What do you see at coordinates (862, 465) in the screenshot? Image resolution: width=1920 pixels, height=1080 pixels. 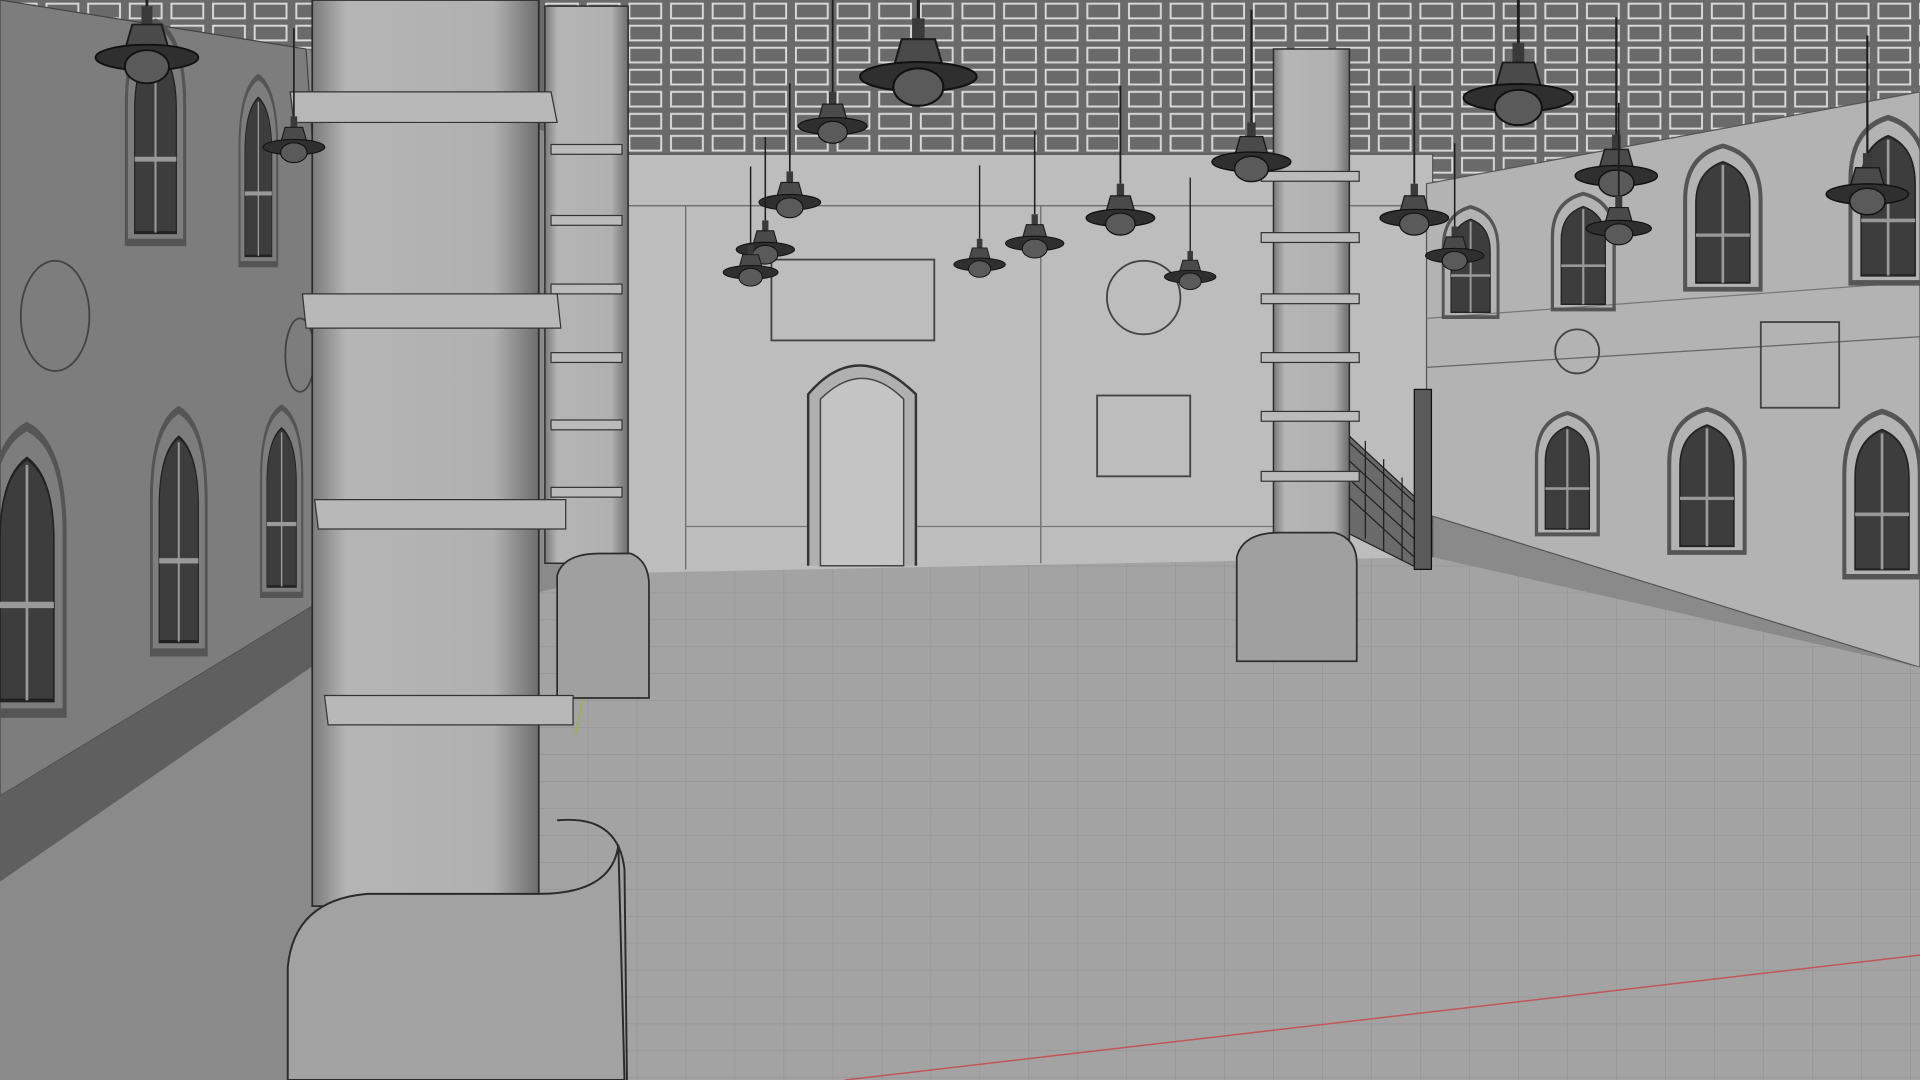 I see `archway` at bounding box center [862, 465].